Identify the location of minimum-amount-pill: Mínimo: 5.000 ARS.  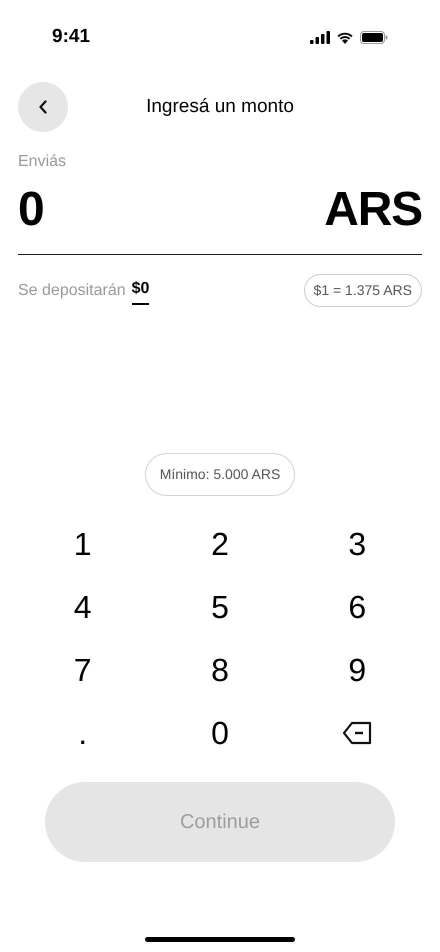
(220, 474).